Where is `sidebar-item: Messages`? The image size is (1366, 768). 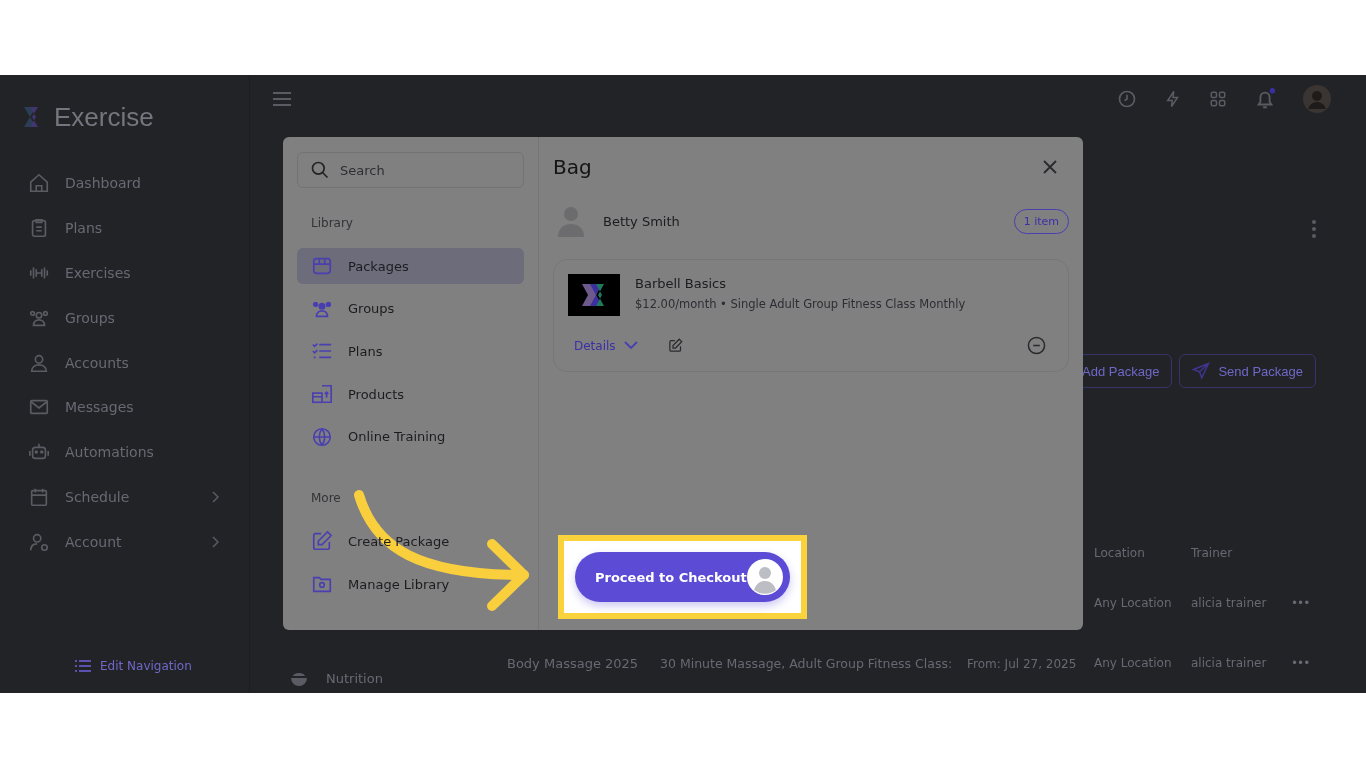 sidebar-item: Messages is located at coordinates (124, 407).